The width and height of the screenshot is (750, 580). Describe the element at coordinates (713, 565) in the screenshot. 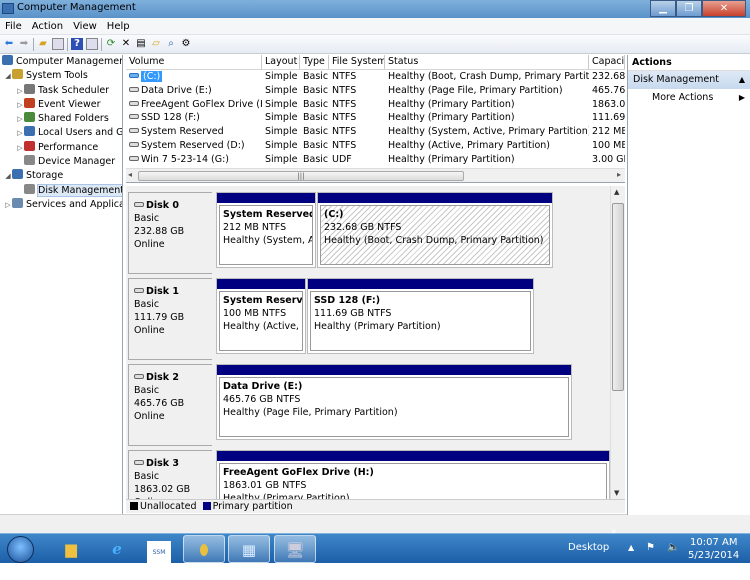

I see `clock-date: 5/23/2014` at that location.